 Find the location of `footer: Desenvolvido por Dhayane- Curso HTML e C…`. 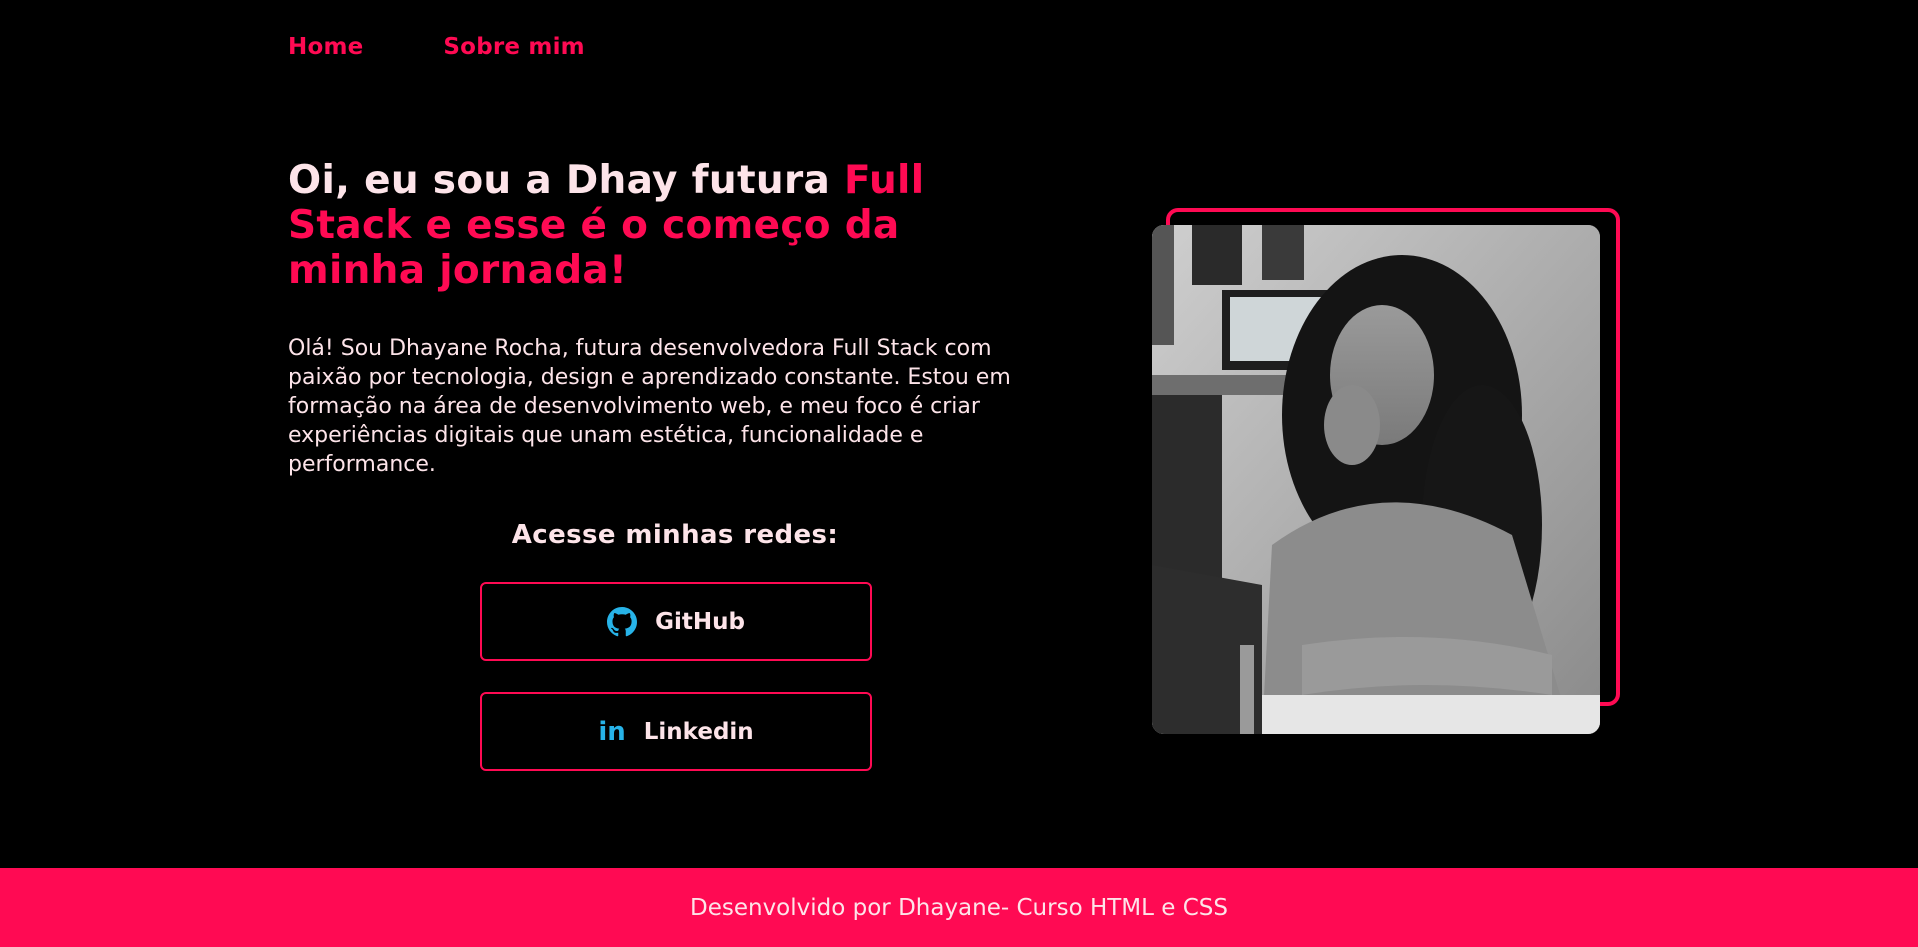

footer: Desenvolvido por Dhayane- Curso HTML e C… is located at coordinates (959, 907).